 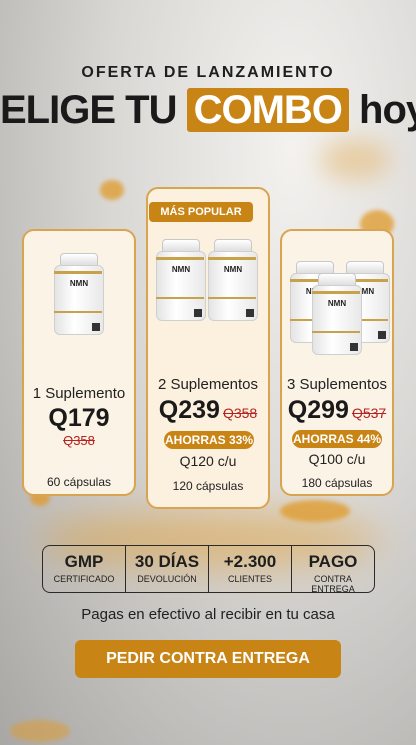 What do you see at coordinates (387, 110) in the screenshot?
I see `headline-post: hoy.` at bounding box center [387, 110].